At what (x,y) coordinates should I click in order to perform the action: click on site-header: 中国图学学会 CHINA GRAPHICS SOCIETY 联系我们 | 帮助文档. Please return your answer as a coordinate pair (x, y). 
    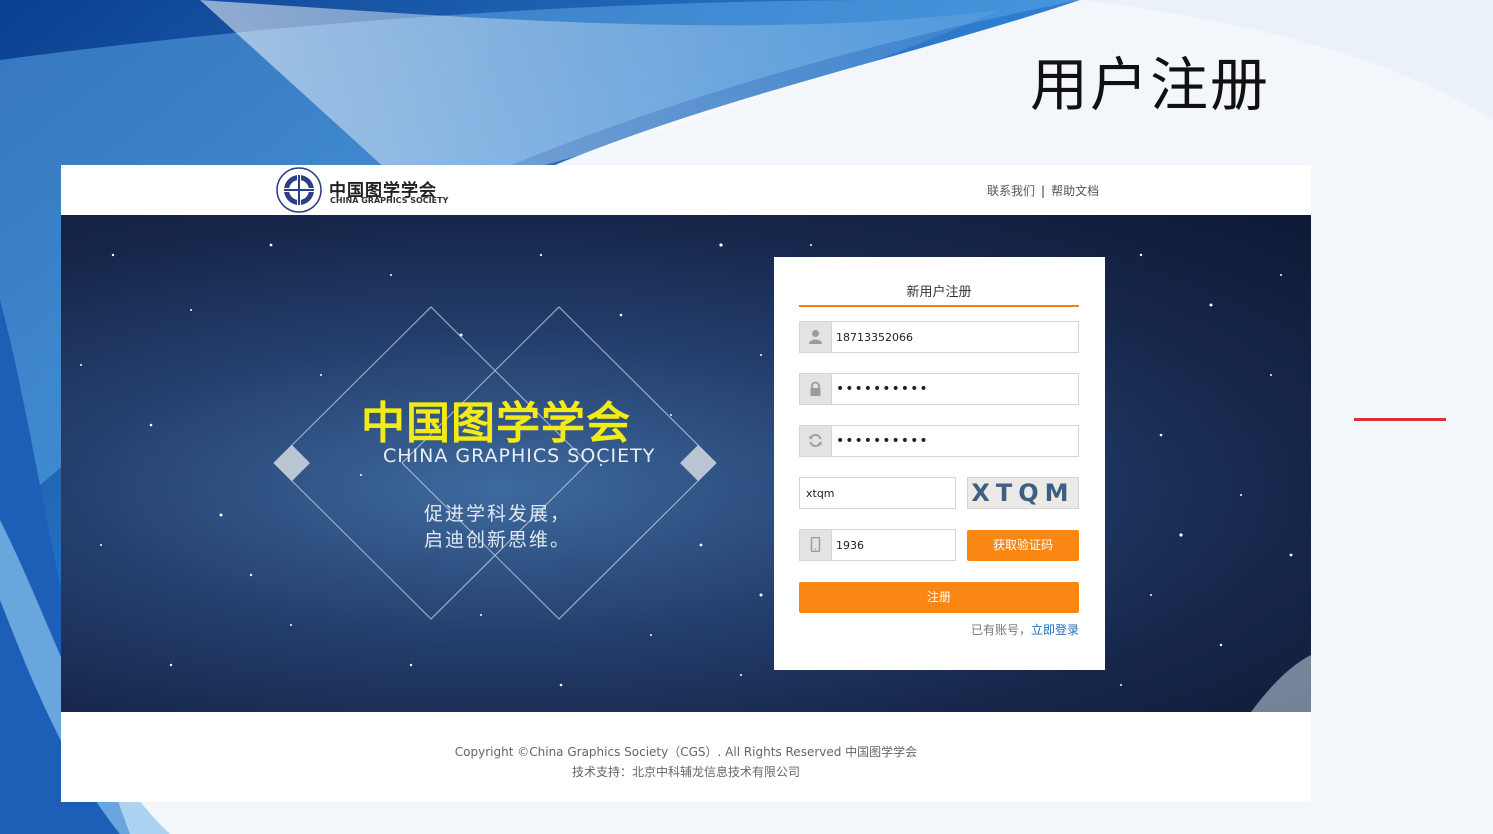
    Looking at the image, I should click on (686, 190).